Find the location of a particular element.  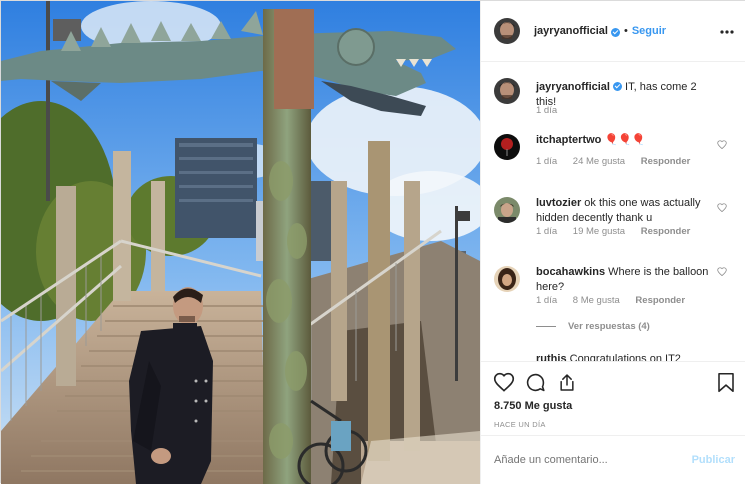

comment-likes: 19 Me gusta is located at coordinates (599, 231).